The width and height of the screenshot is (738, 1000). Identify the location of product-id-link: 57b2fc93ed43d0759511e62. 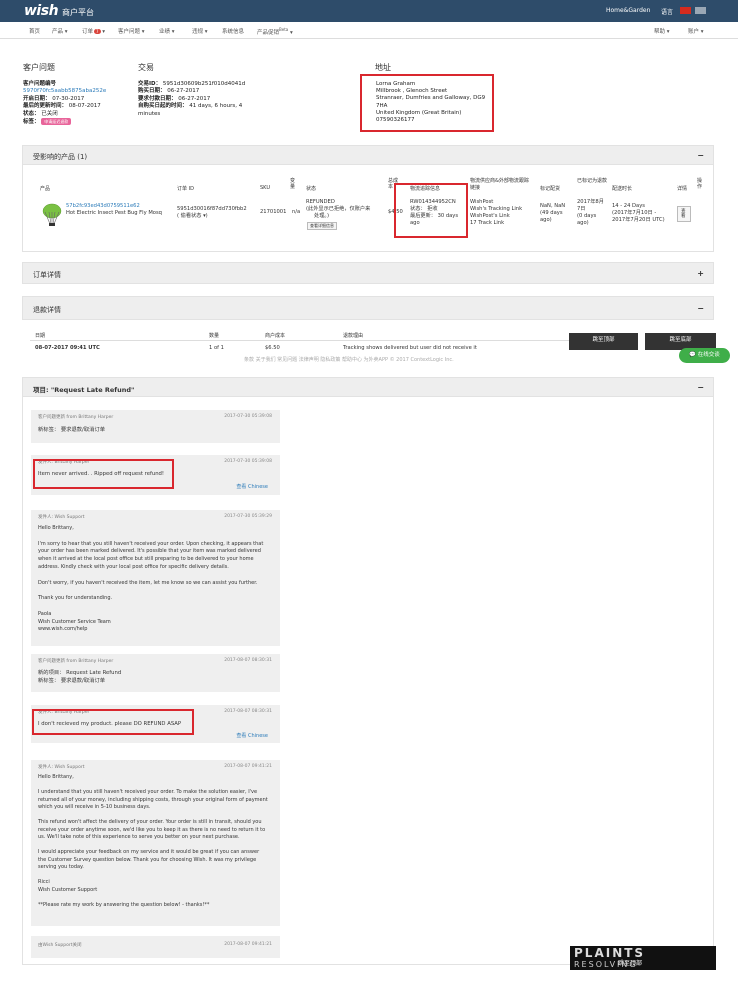
(103, 206).